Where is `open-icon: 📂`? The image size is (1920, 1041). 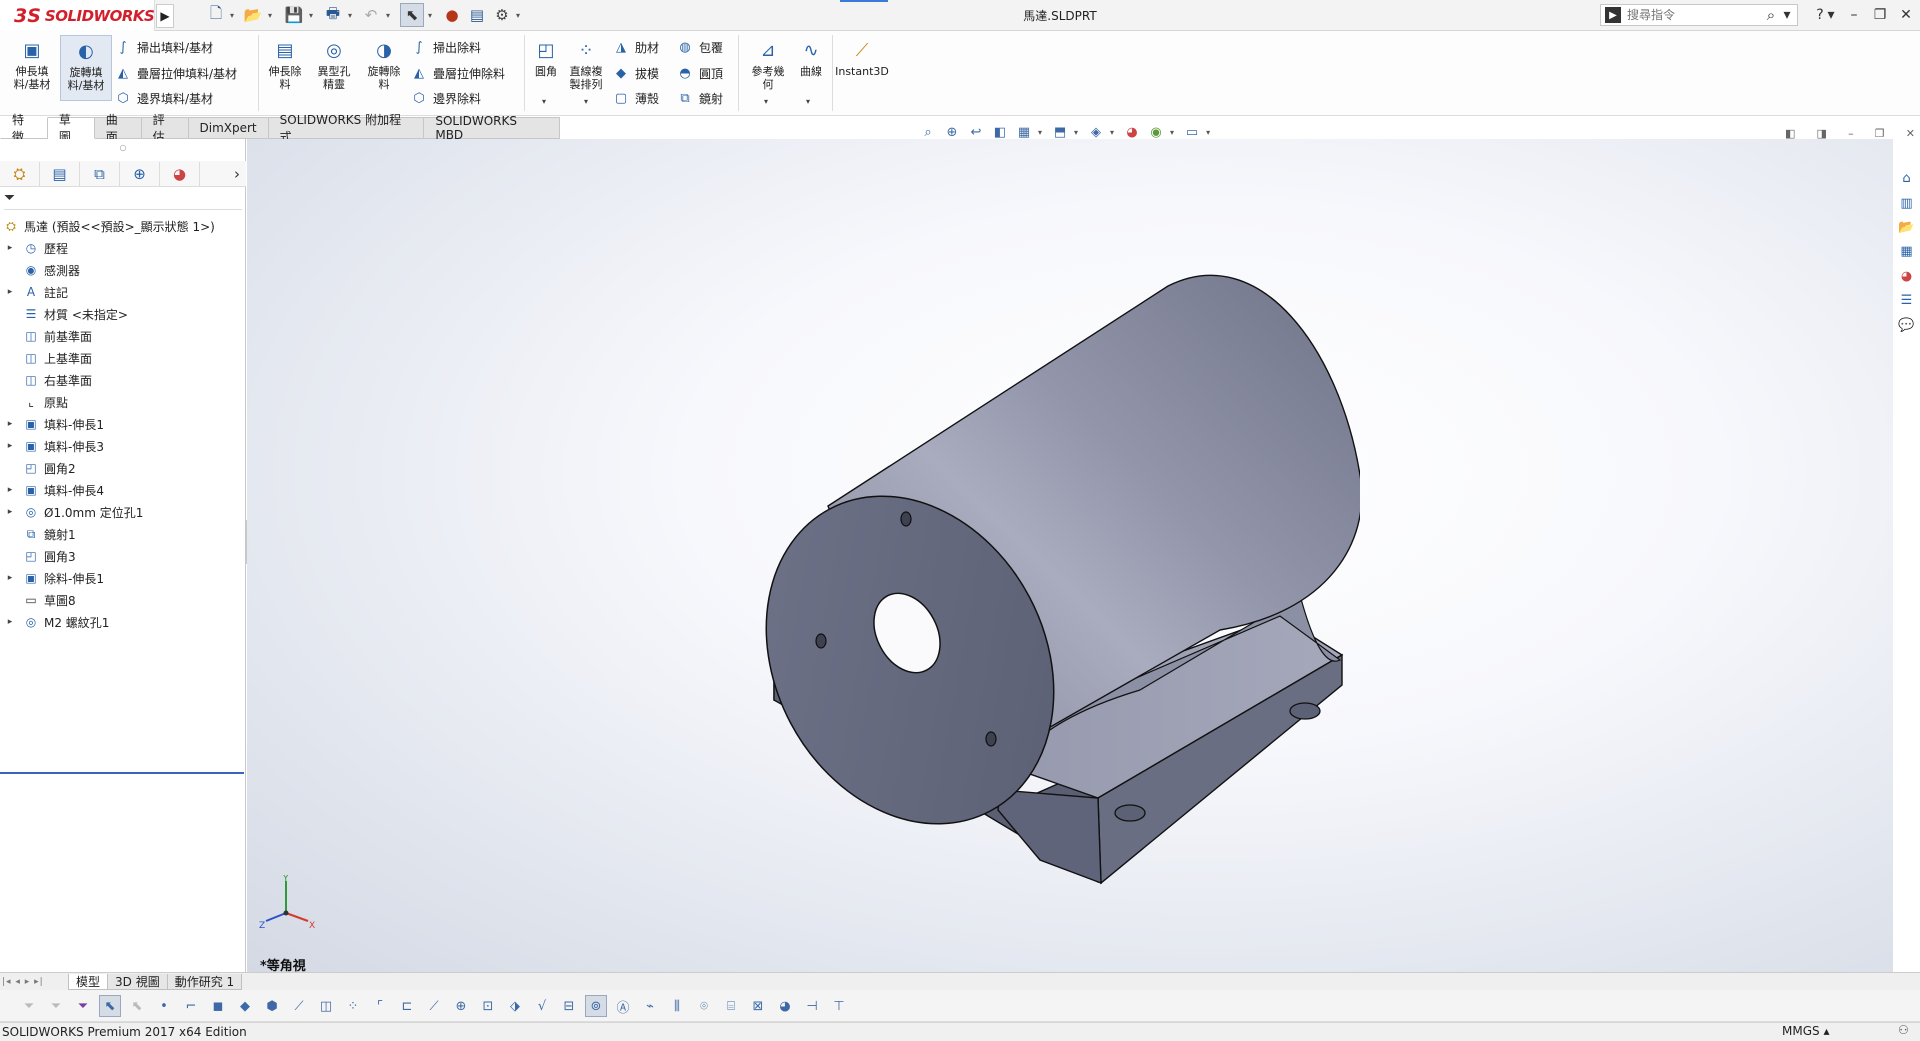 open-icon: 📂 is located at coordinates (253, 15).